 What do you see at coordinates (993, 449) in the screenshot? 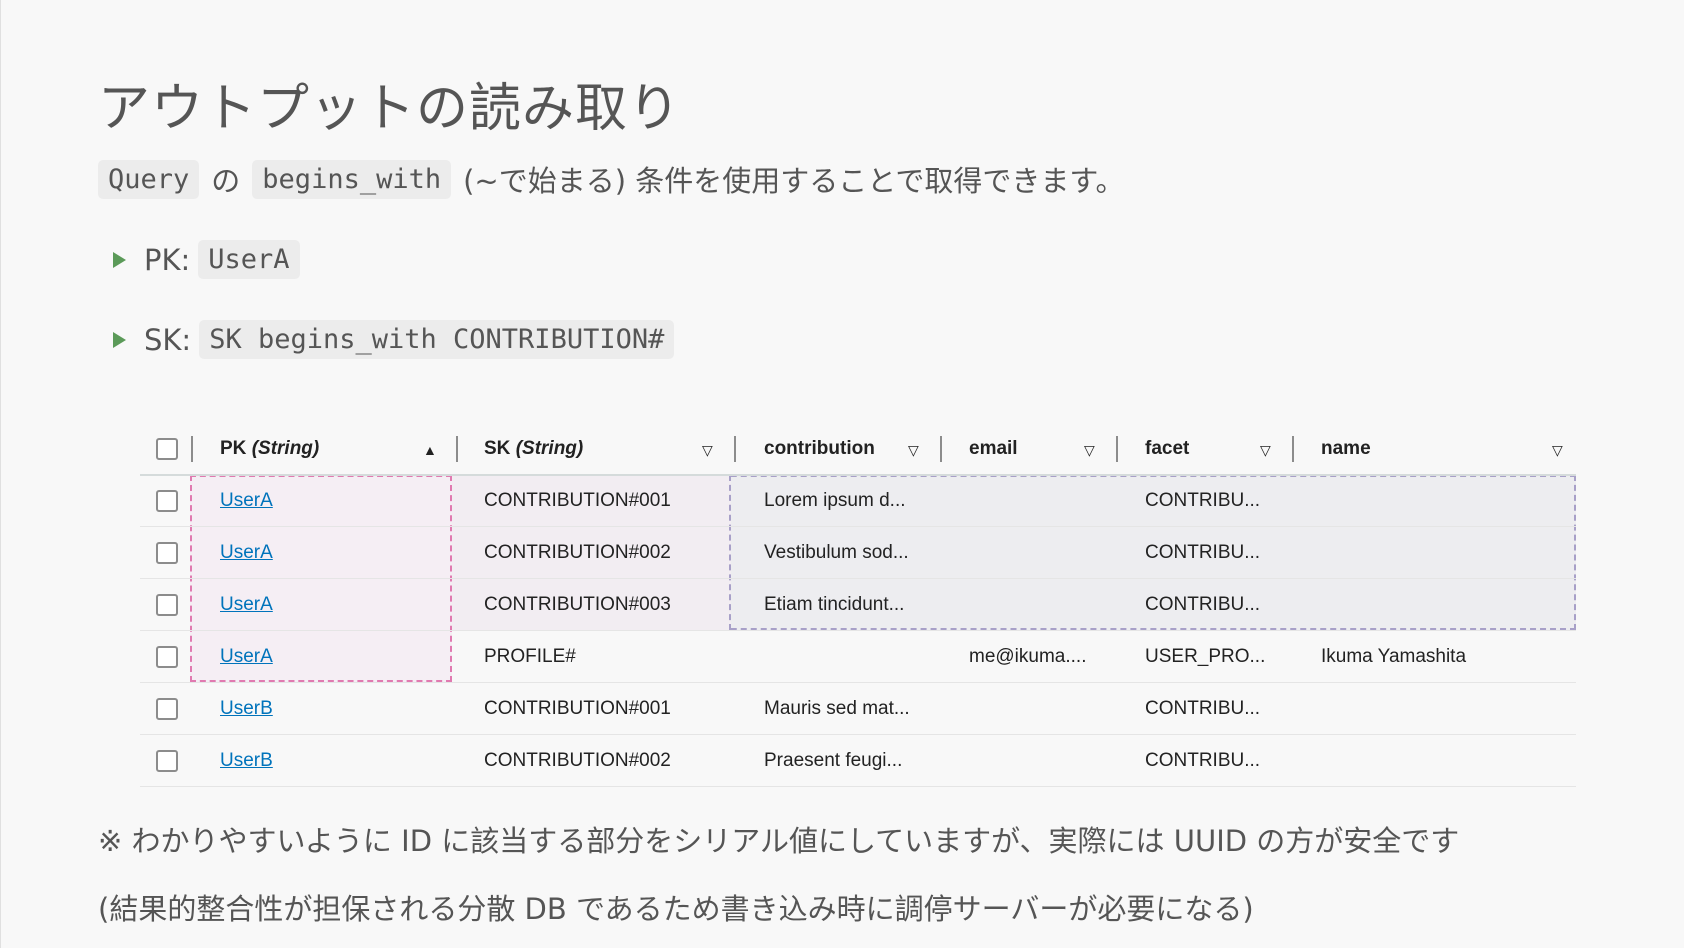
I see `column-header-email: email` at bounding box center [993, 449].